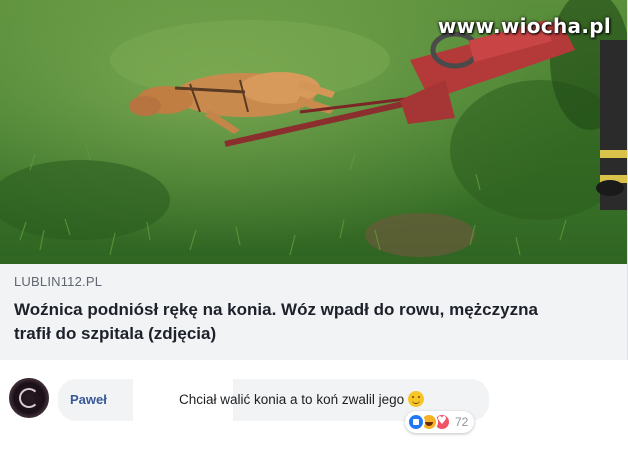 This screenshot has height=455, width=628. What do you see at coordinates (88, 400) in the screenshot?
I see `comment-author: Paweł` at bounding box center [88, 400].